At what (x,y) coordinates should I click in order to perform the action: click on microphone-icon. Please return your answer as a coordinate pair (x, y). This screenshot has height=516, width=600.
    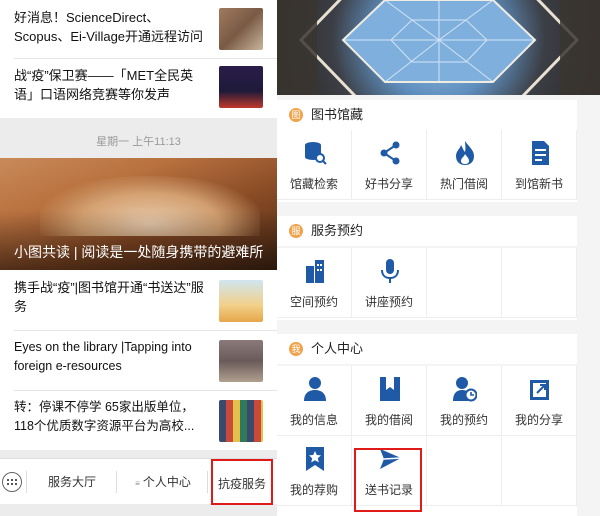
    Looking at the image, I should click on (390, 271).